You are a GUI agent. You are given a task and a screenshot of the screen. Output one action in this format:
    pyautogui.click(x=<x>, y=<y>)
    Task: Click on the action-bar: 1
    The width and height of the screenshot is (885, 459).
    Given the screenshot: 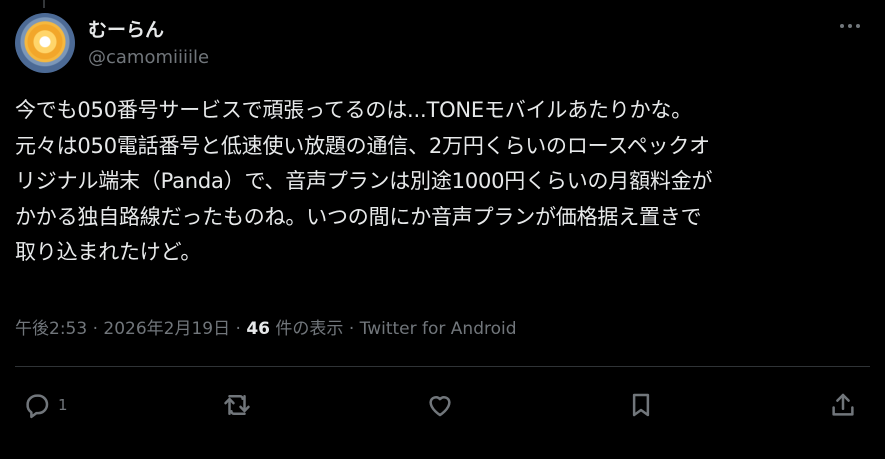 What is the action you would take?
    pyautogui.click(x=442, y=405)
    